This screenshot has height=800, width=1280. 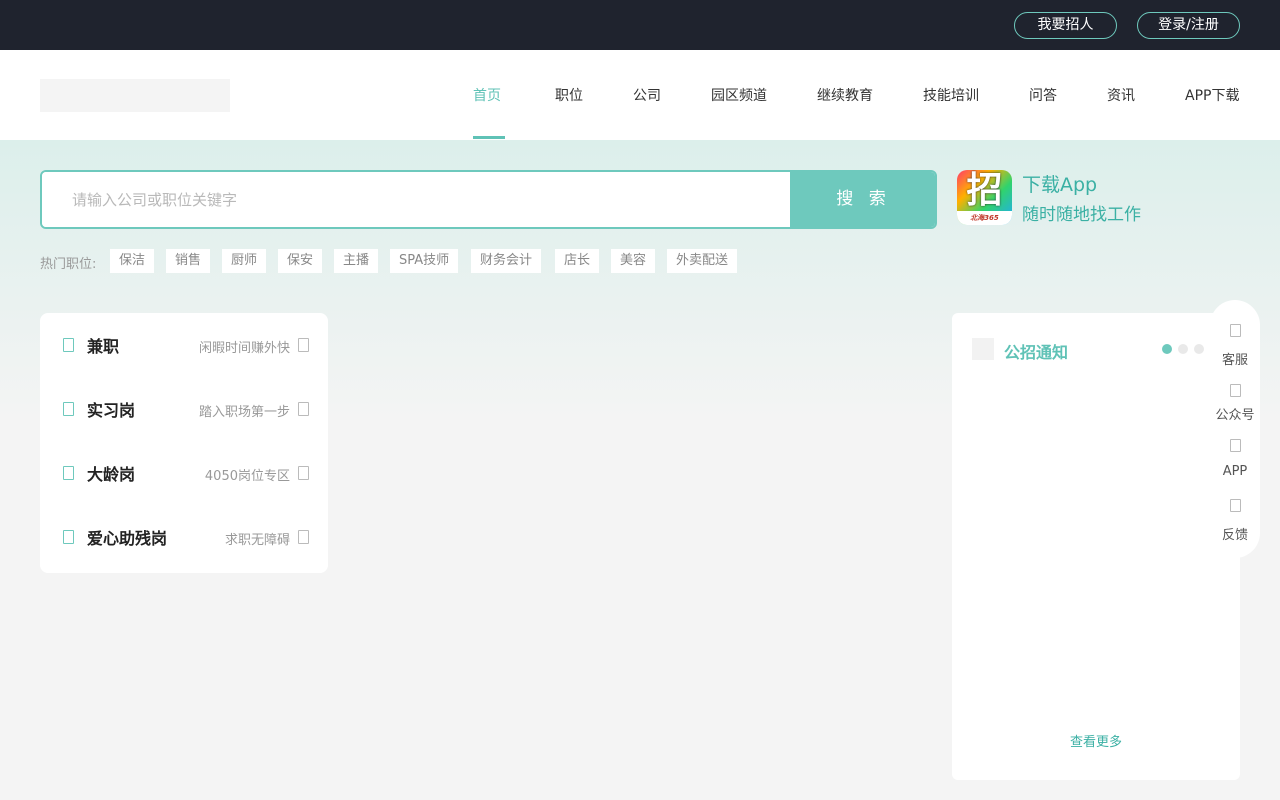 I want to click on hot-job-tag: 店长, so click(x=577, y=261).